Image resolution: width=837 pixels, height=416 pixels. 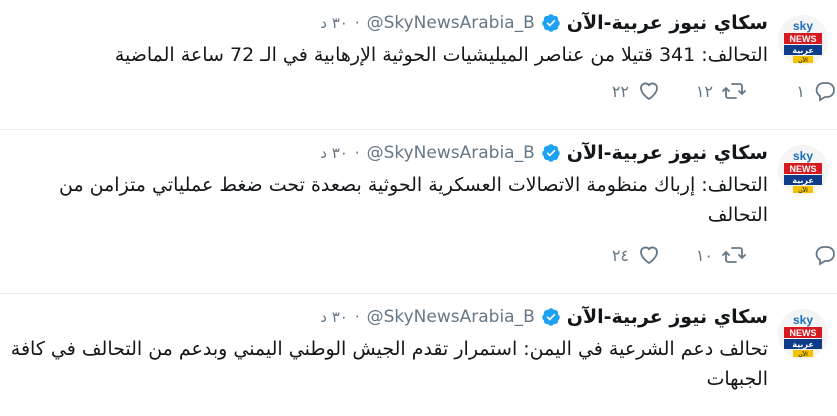 I want to click on retweet-count: ١٠, so click(x=704, y=255).